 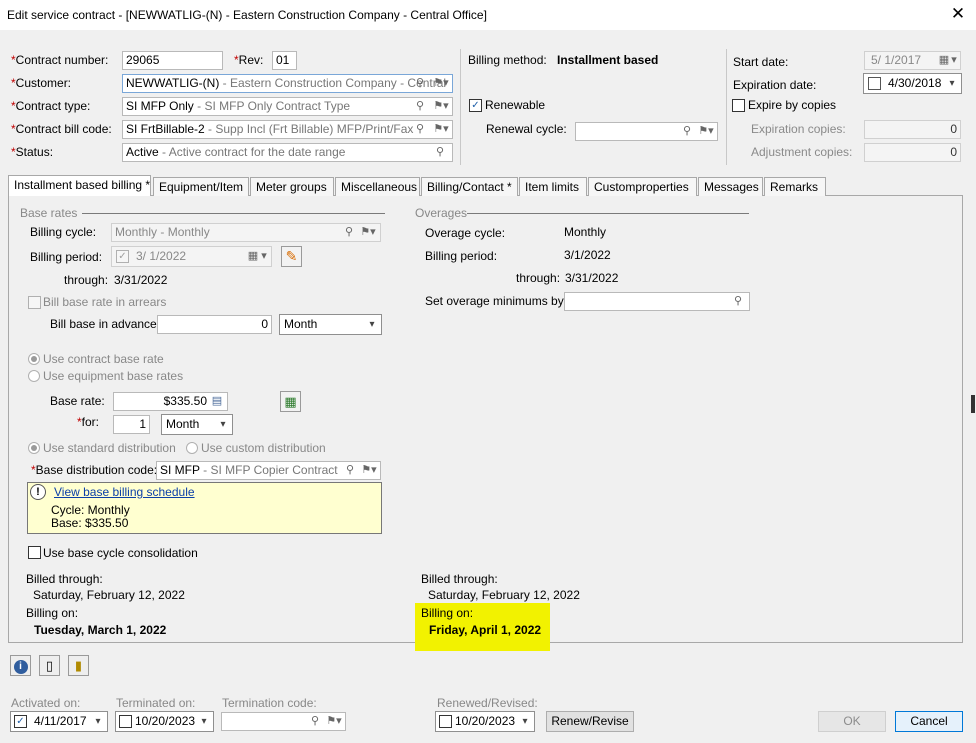 What do you see at coordinates (592, 278) in the screenshot?
I see `overage-through-value: 3/31/2022` at bounding box center [592, 278].